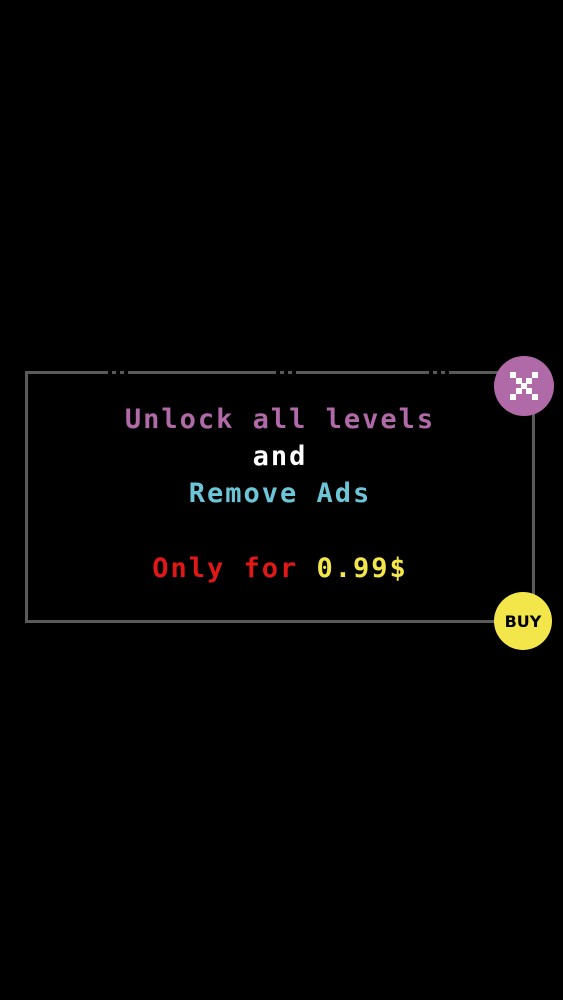  I want to click on price-value: 0.99$, so click(362, 568).